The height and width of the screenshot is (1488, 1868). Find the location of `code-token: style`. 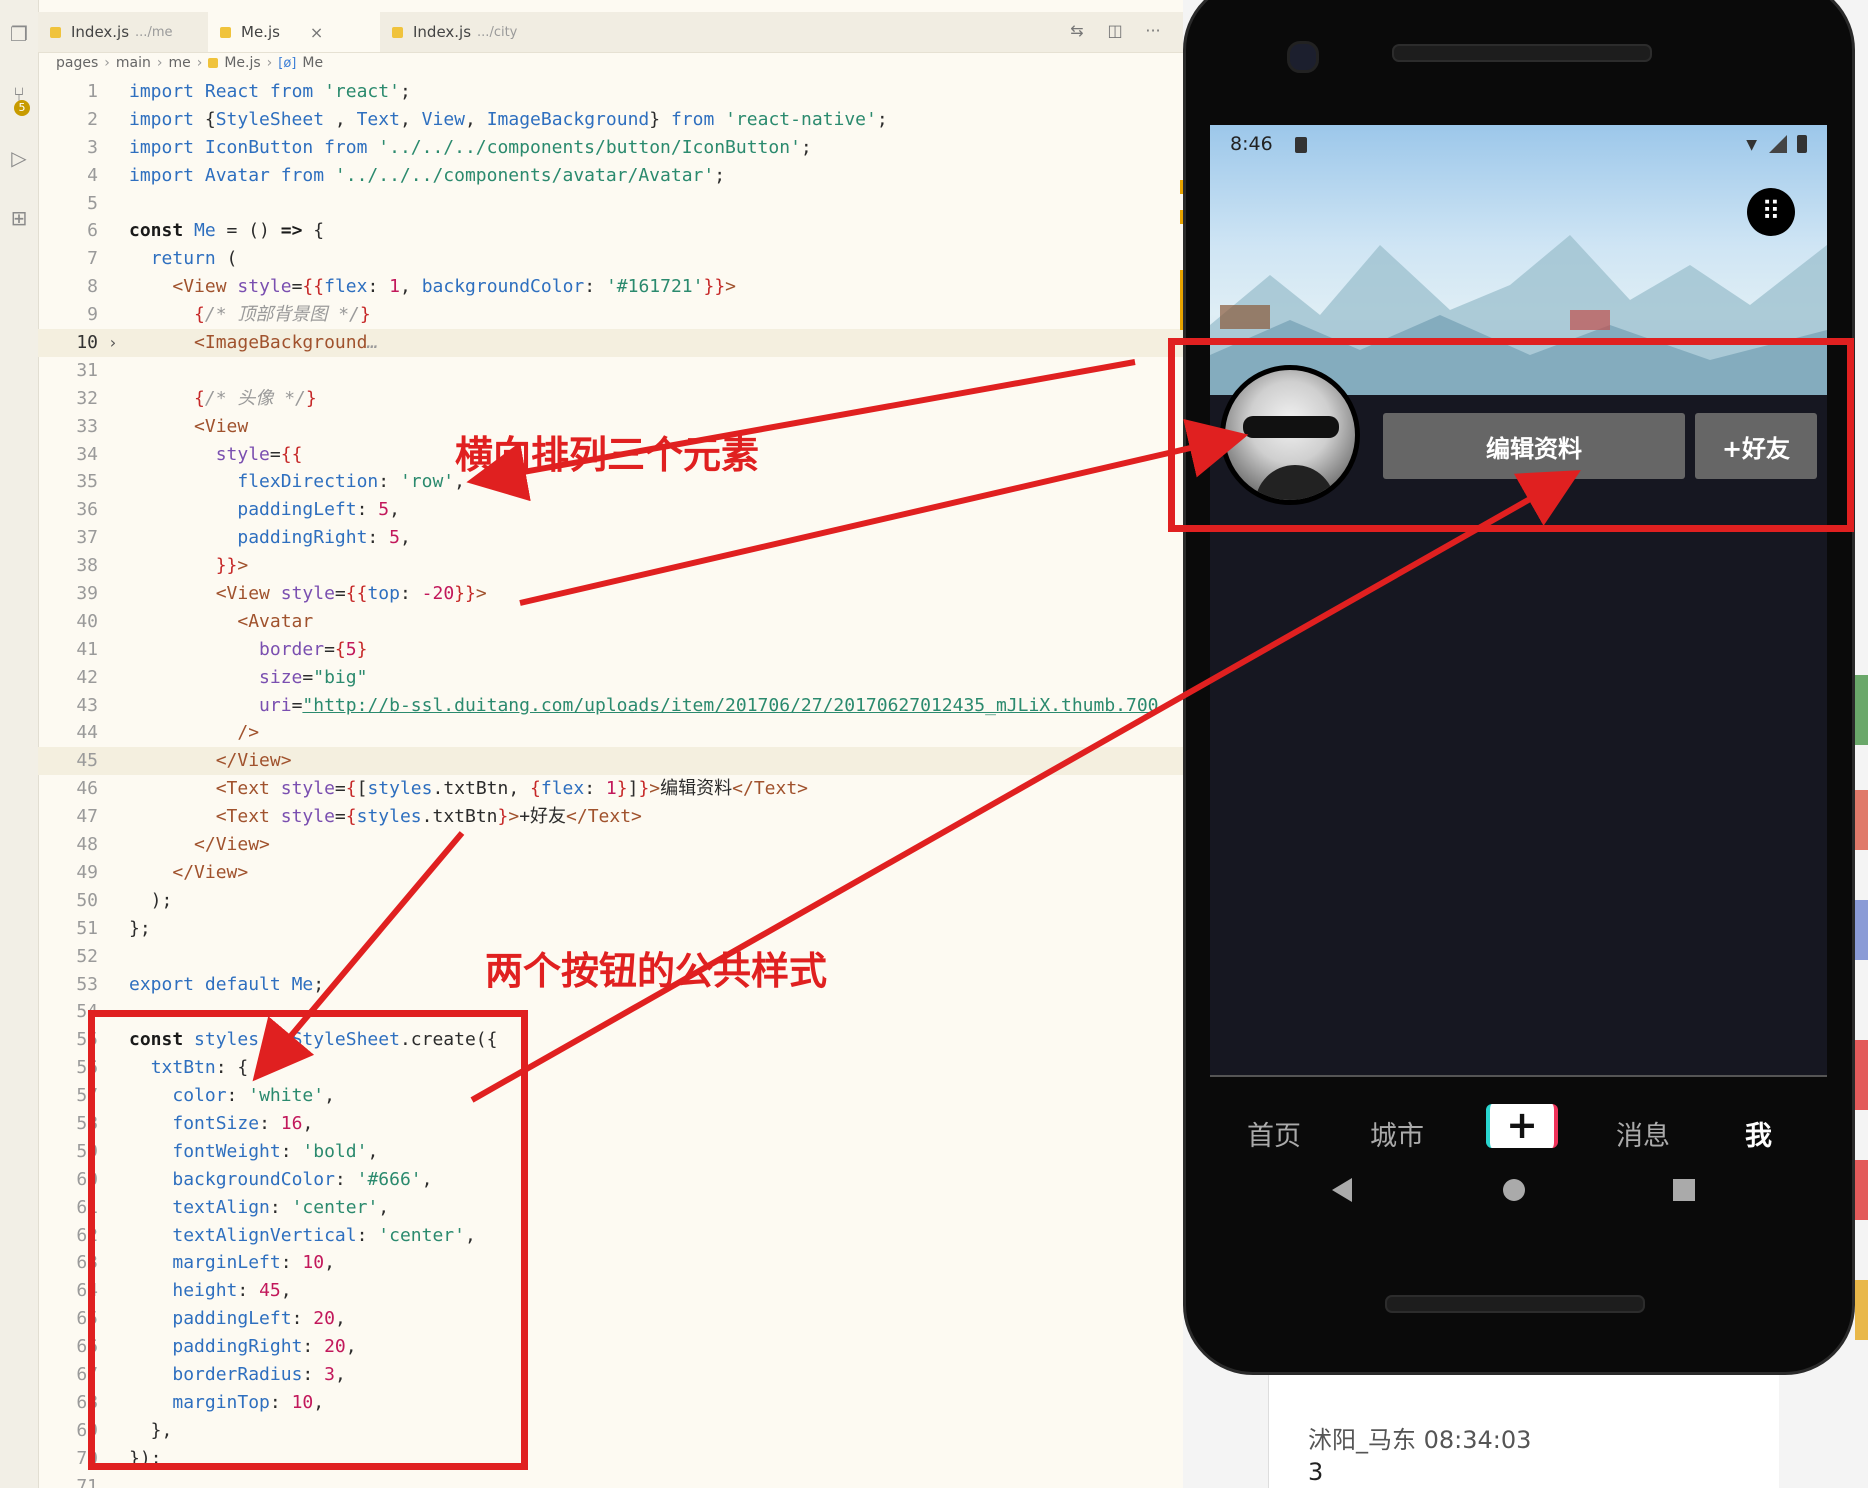

code-token: style is located at coordinates (242, 454).